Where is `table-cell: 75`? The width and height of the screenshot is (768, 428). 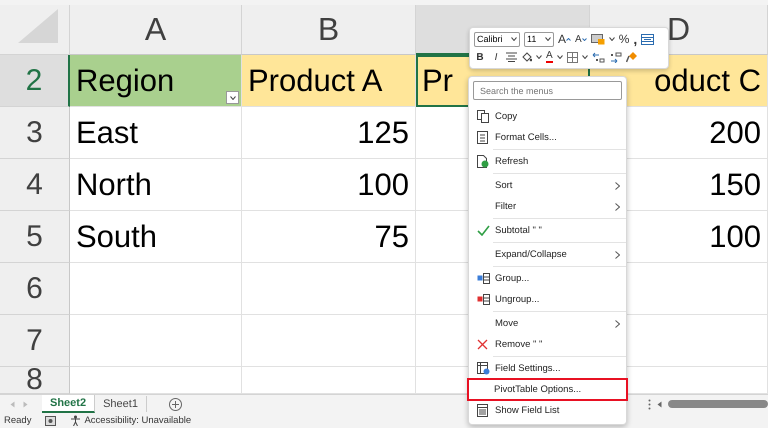 table-cell: 75 is located at coordinates (329, 237).